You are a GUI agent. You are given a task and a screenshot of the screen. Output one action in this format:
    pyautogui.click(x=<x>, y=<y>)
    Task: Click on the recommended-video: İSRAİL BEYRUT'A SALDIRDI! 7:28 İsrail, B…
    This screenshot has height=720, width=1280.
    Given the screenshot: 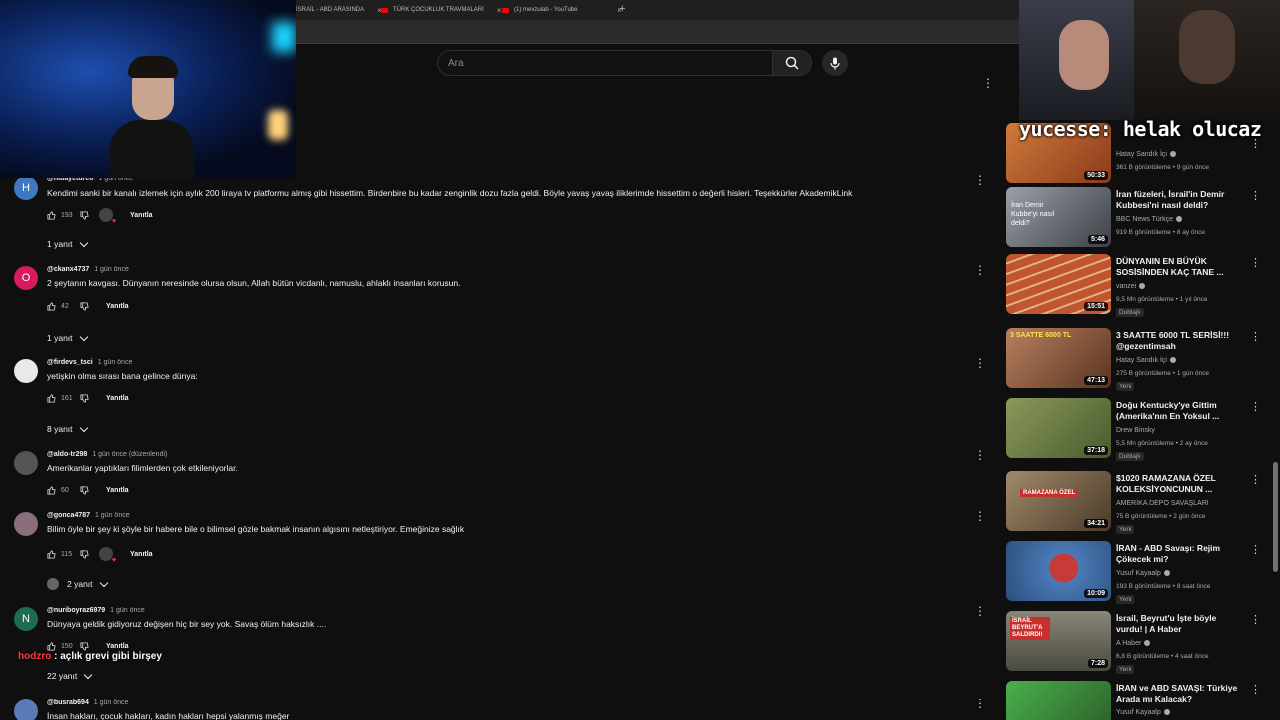 What is the action you would take?
    pyautogui.click(x=1141, y=643)
    